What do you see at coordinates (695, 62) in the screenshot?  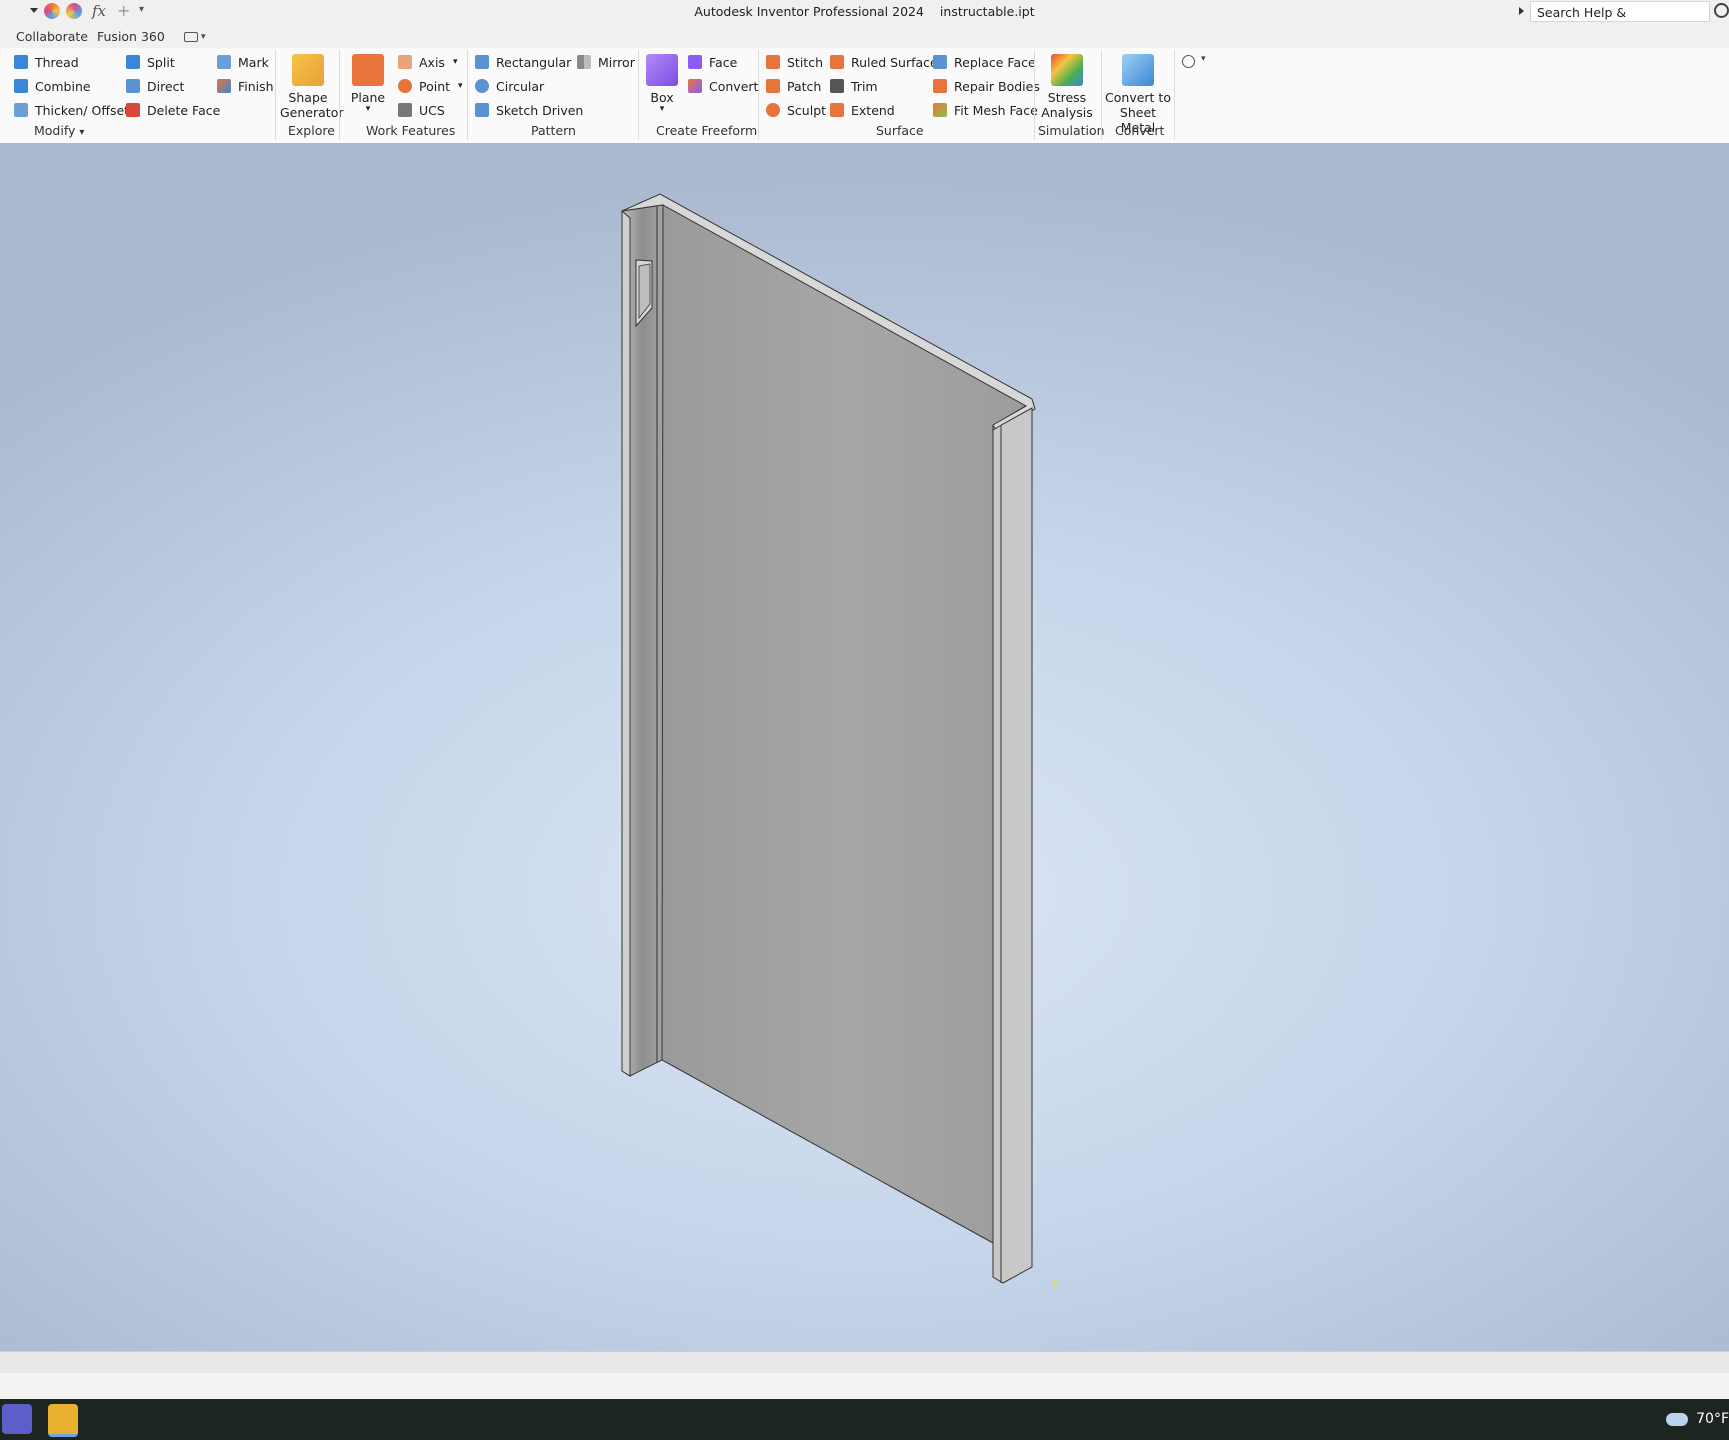 I see `freeform-face-icon` at bounding box center [695, 62].